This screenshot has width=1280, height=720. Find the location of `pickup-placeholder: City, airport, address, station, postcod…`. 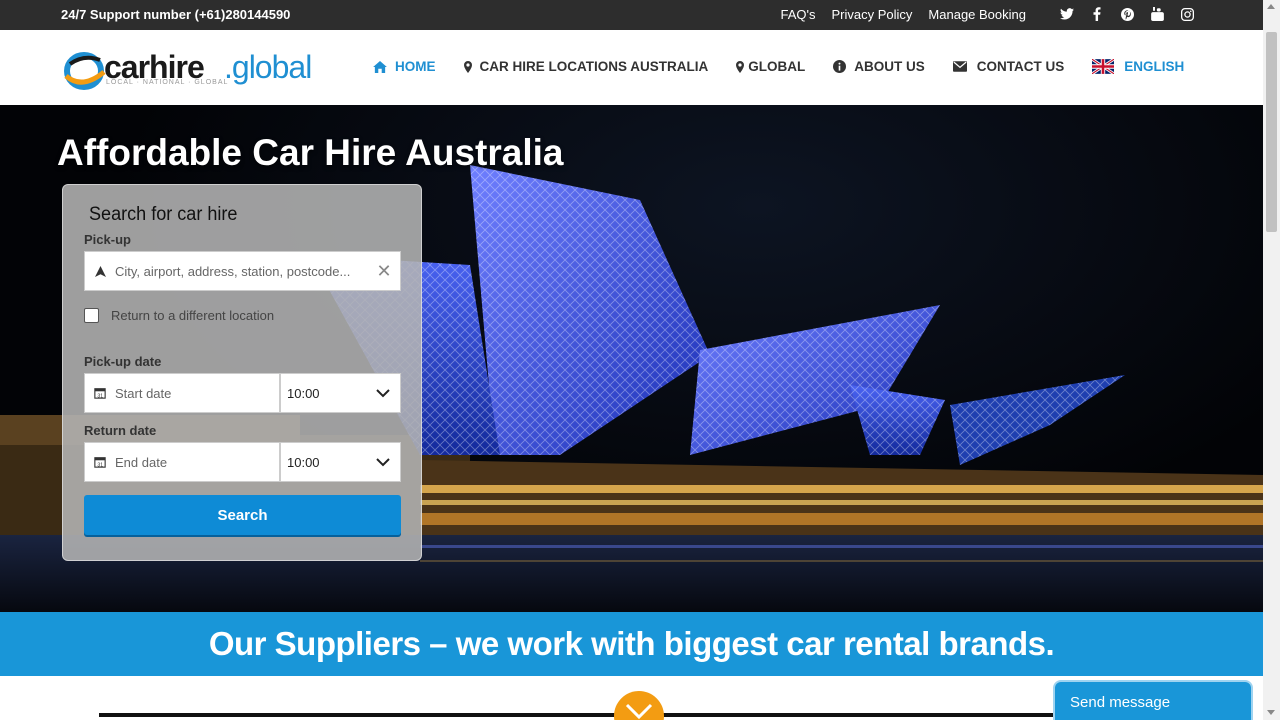

pickup-placeholder: City, airport, address, station, postcod… is located at coordinates (233, 271).